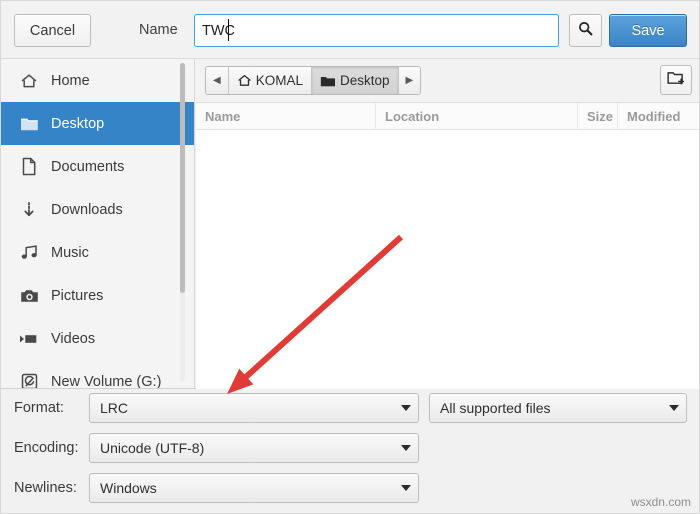  I want to click on sidebar-item-label: Pictures, so click(77, 295).